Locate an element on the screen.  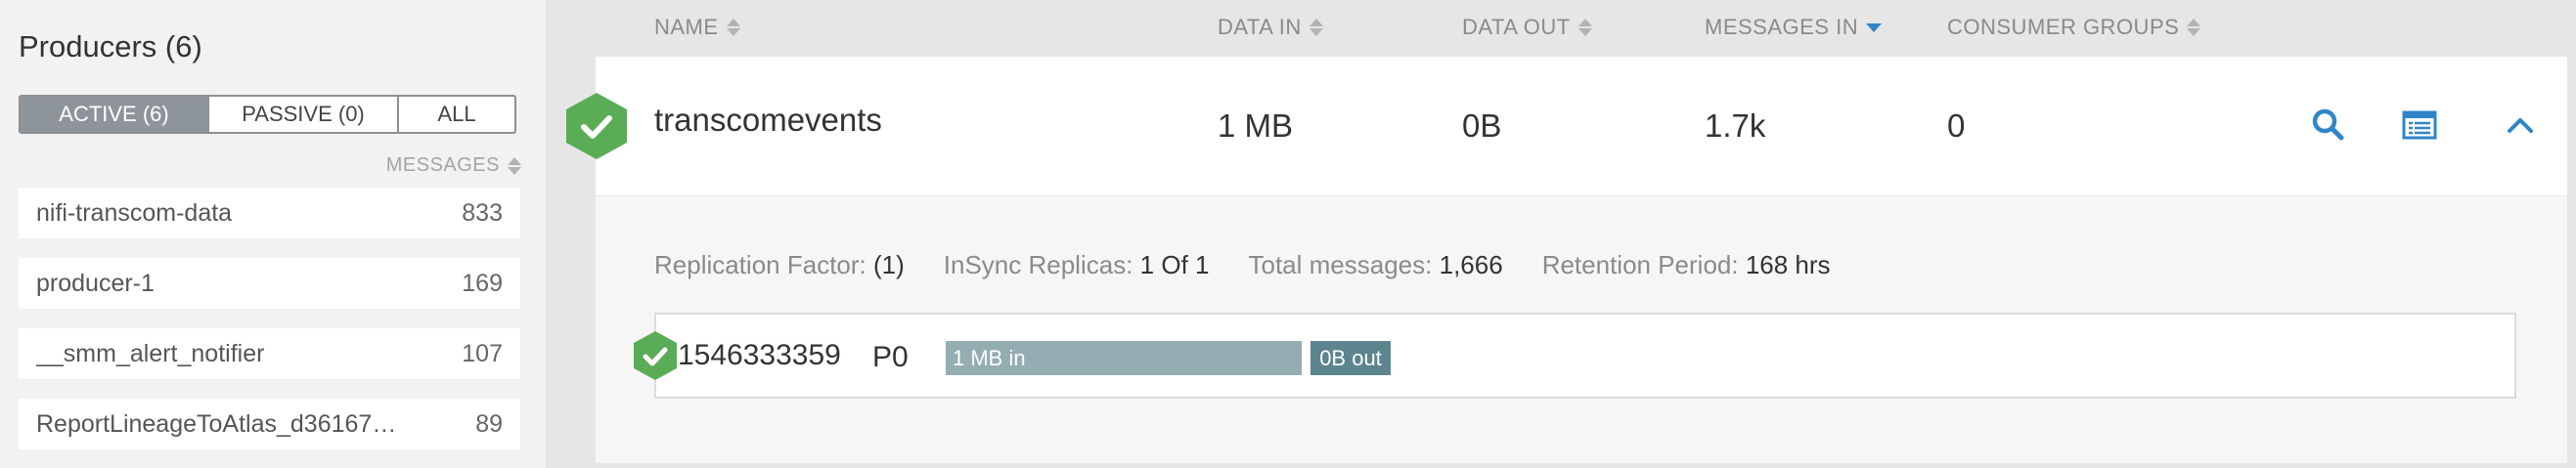
column-messages-in-label: MESSAGES IN is located at coordinates (1782, 27).